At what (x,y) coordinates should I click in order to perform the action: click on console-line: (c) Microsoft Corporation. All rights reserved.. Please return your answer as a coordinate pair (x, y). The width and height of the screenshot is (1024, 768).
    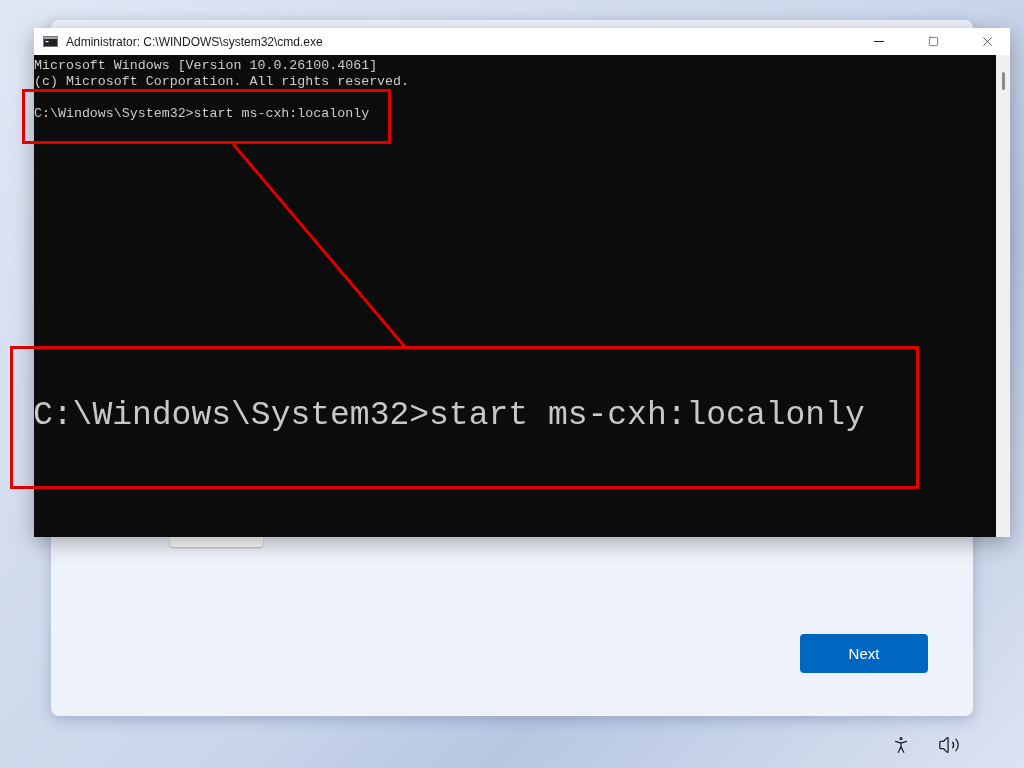
    Looking at the image, I should click on (222, 82).